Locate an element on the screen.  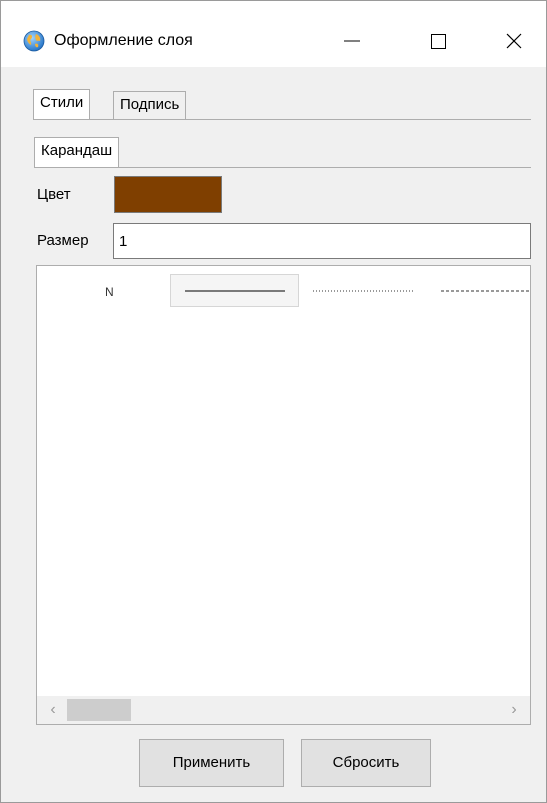
minimize-icon is located at coordinates (352, 41).